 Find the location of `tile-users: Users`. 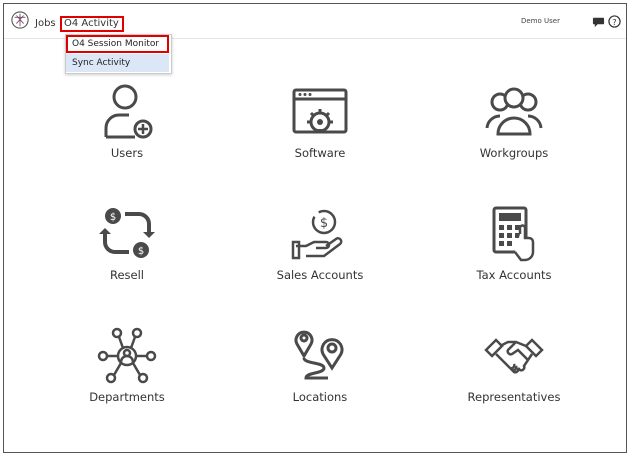

tile-users: Users is located at coordinates (127, 132).